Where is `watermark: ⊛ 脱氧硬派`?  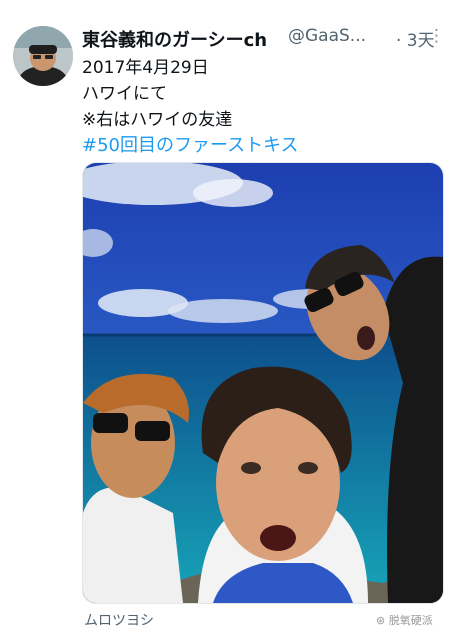 watermark: ⊛ 脱氧硬派 is located at coordinates (404, 620).